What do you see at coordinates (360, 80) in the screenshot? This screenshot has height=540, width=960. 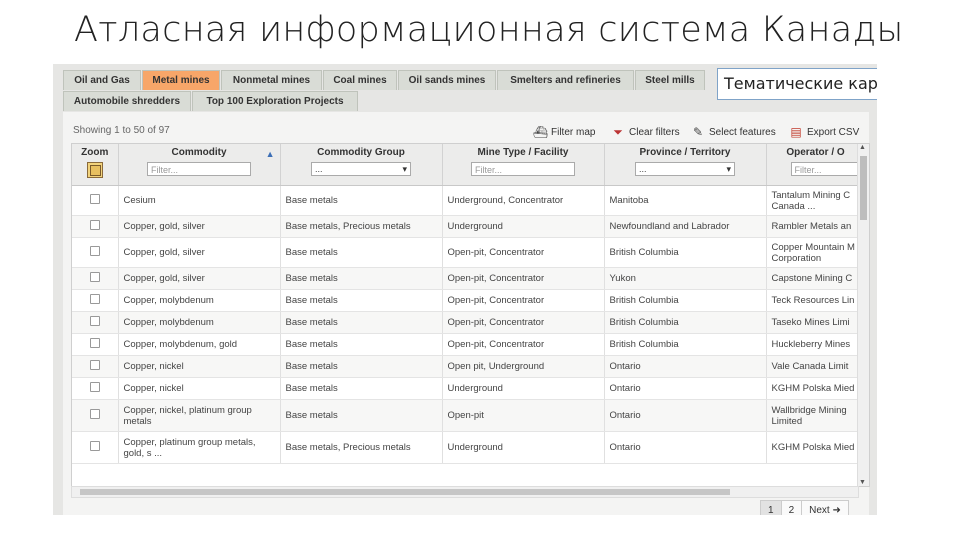 I see `tab-coal-mines: Coal mines` at bounding box center [360, 80].